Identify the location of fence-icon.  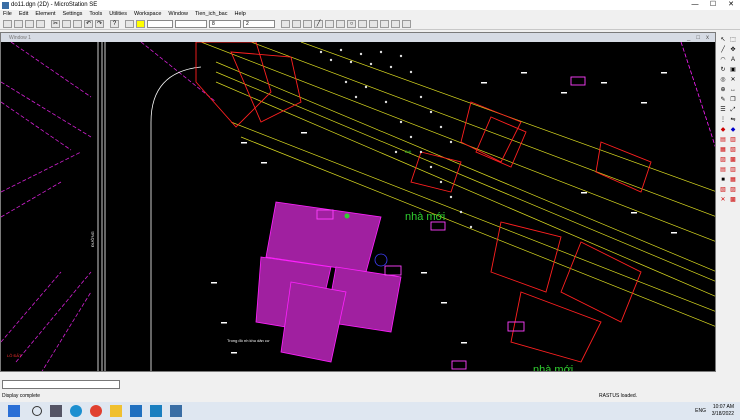
(296, 23).